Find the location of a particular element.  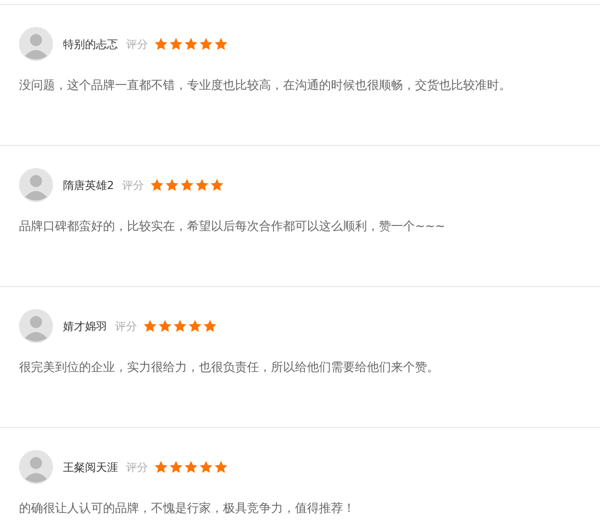

review-text: 的确很让人认可的品牌，不愧是行家，极具竞争力，值得推荐！ is located at coordinates (187, 508).